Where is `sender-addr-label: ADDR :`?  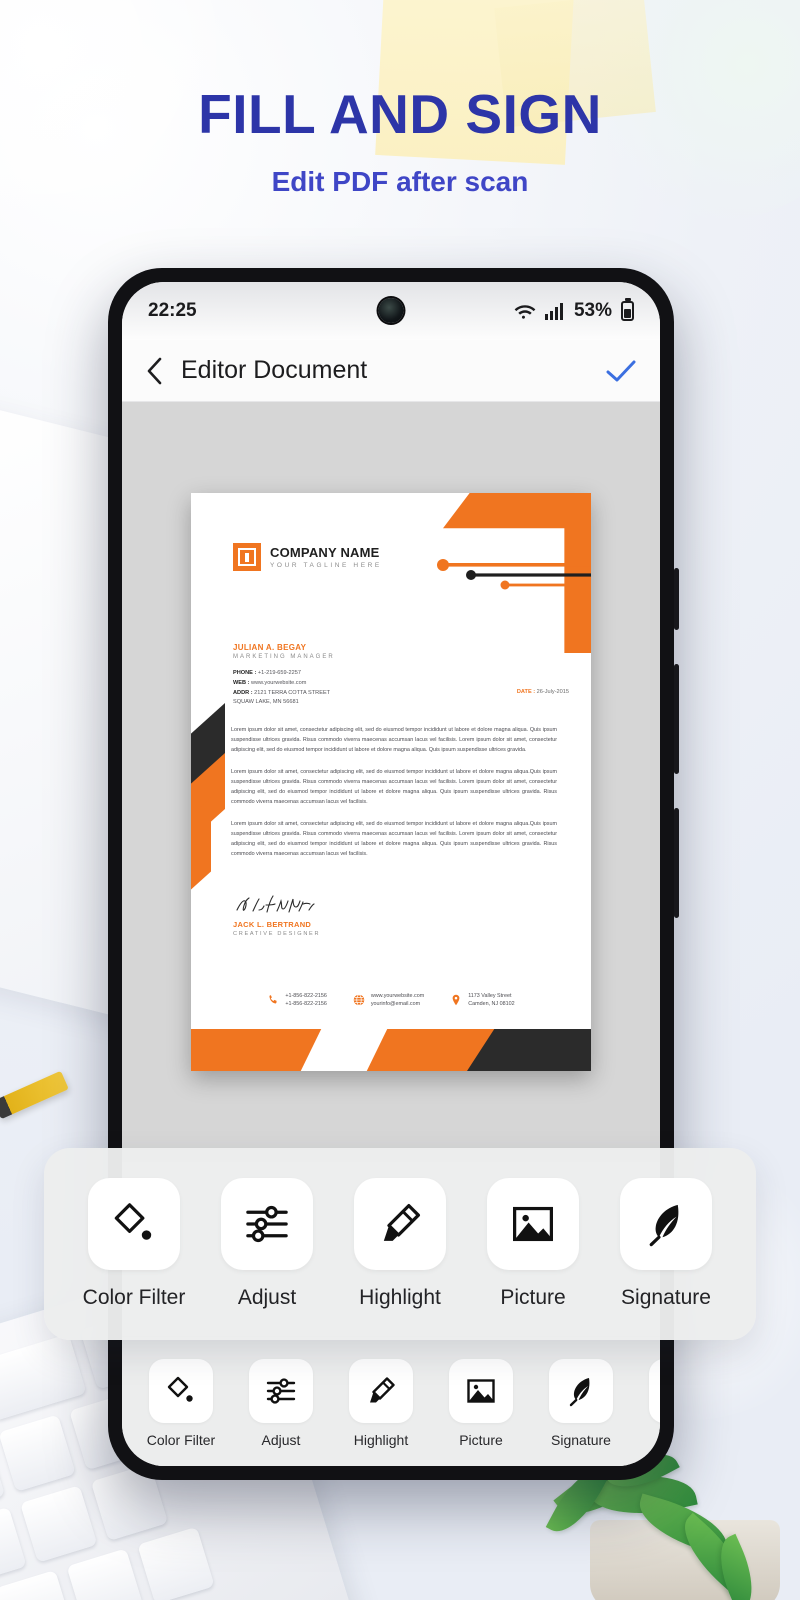
sender-addr-label: ADDR : is located at coordinates (243, 692).